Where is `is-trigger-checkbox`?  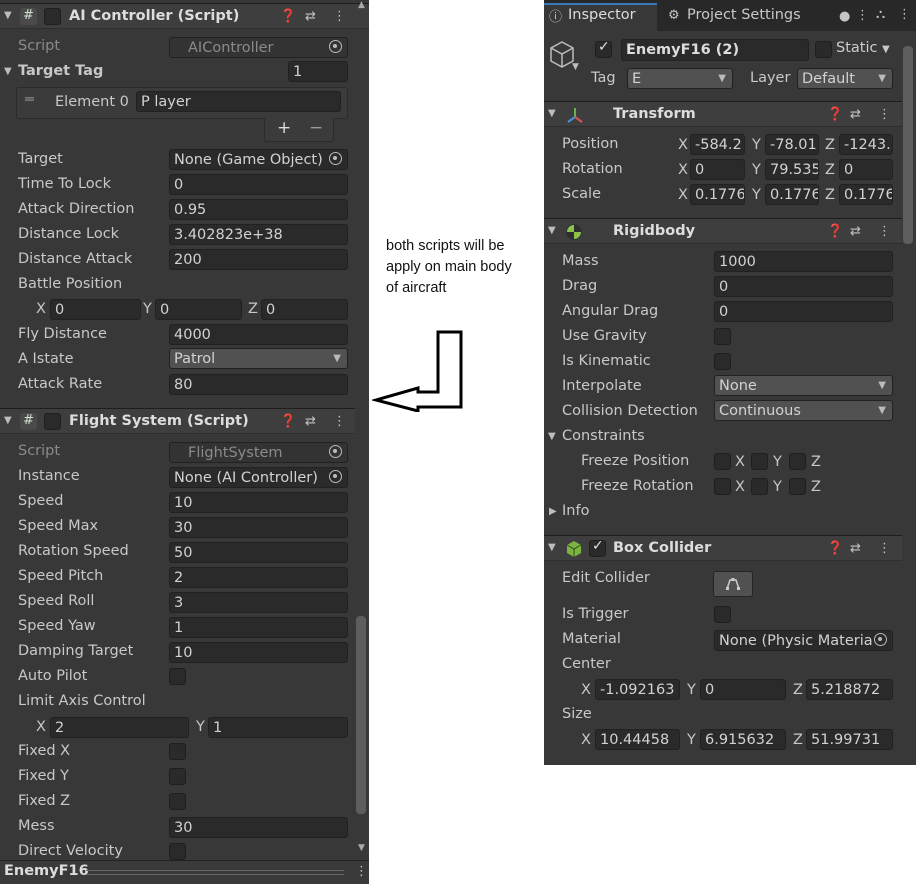
is-trigger-checkbox is located at coordinates (722, 614).